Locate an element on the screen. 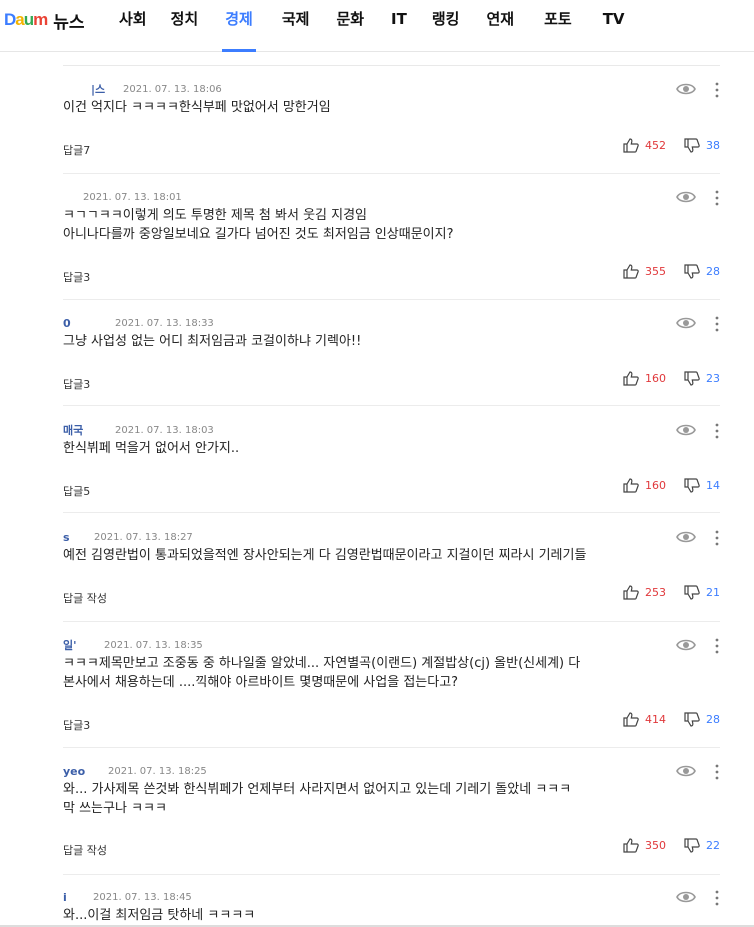 The width and height of the screenshot is (754, 927). tab-series: 연재 is located at coordinates (500, 26).